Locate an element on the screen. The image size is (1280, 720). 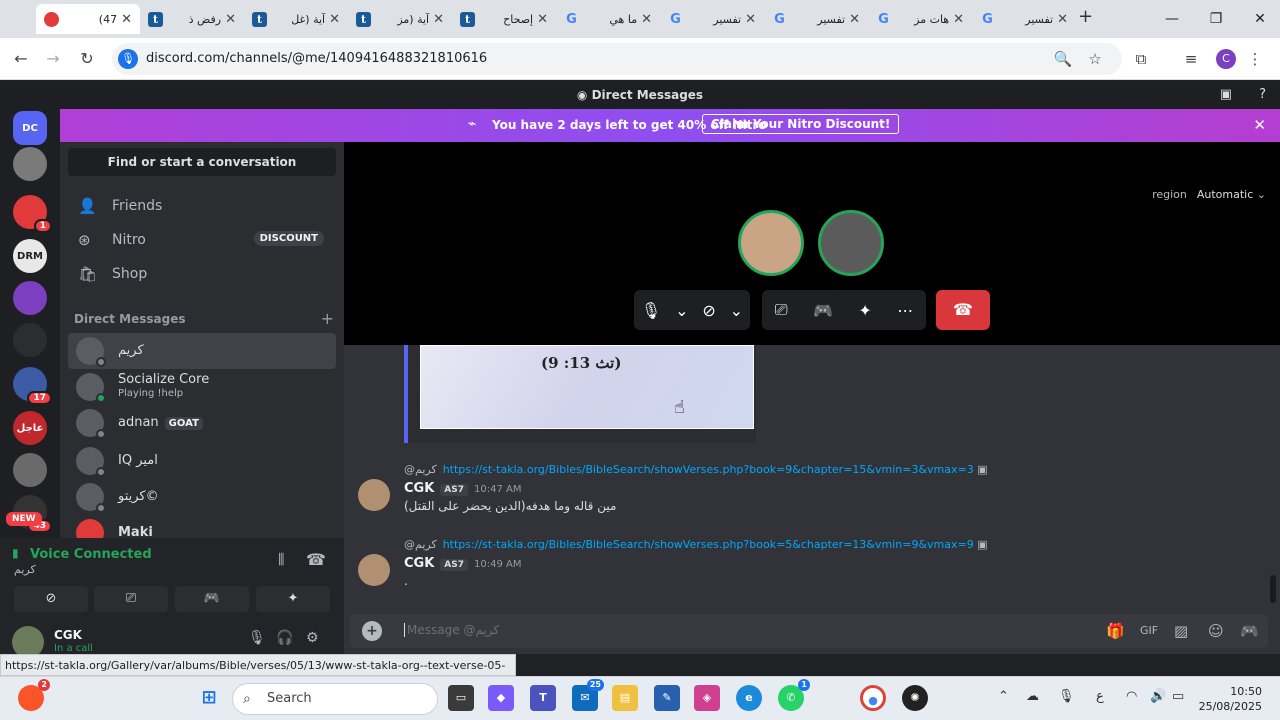
embedded-image: (تث 13: 9) is located at coordinates (587, 387).